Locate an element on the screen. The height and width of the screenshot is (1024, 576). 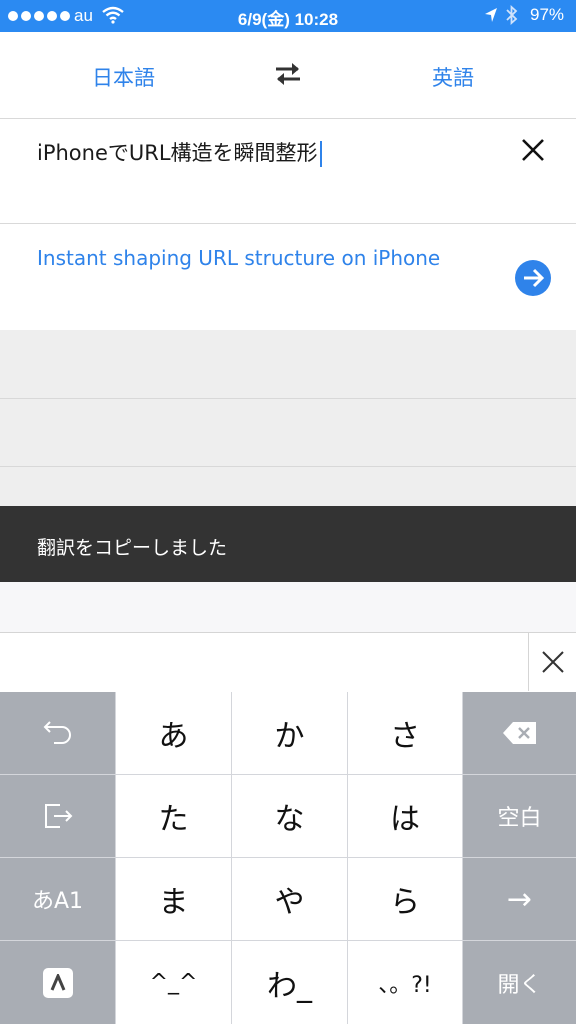
arrow-right-circle-icon is located at coordinates (533, 278).